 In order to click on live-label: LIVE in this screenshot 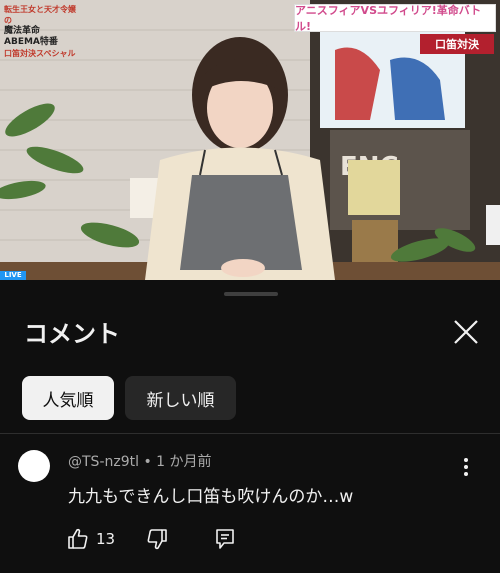, I will do `click(13, 275)`.